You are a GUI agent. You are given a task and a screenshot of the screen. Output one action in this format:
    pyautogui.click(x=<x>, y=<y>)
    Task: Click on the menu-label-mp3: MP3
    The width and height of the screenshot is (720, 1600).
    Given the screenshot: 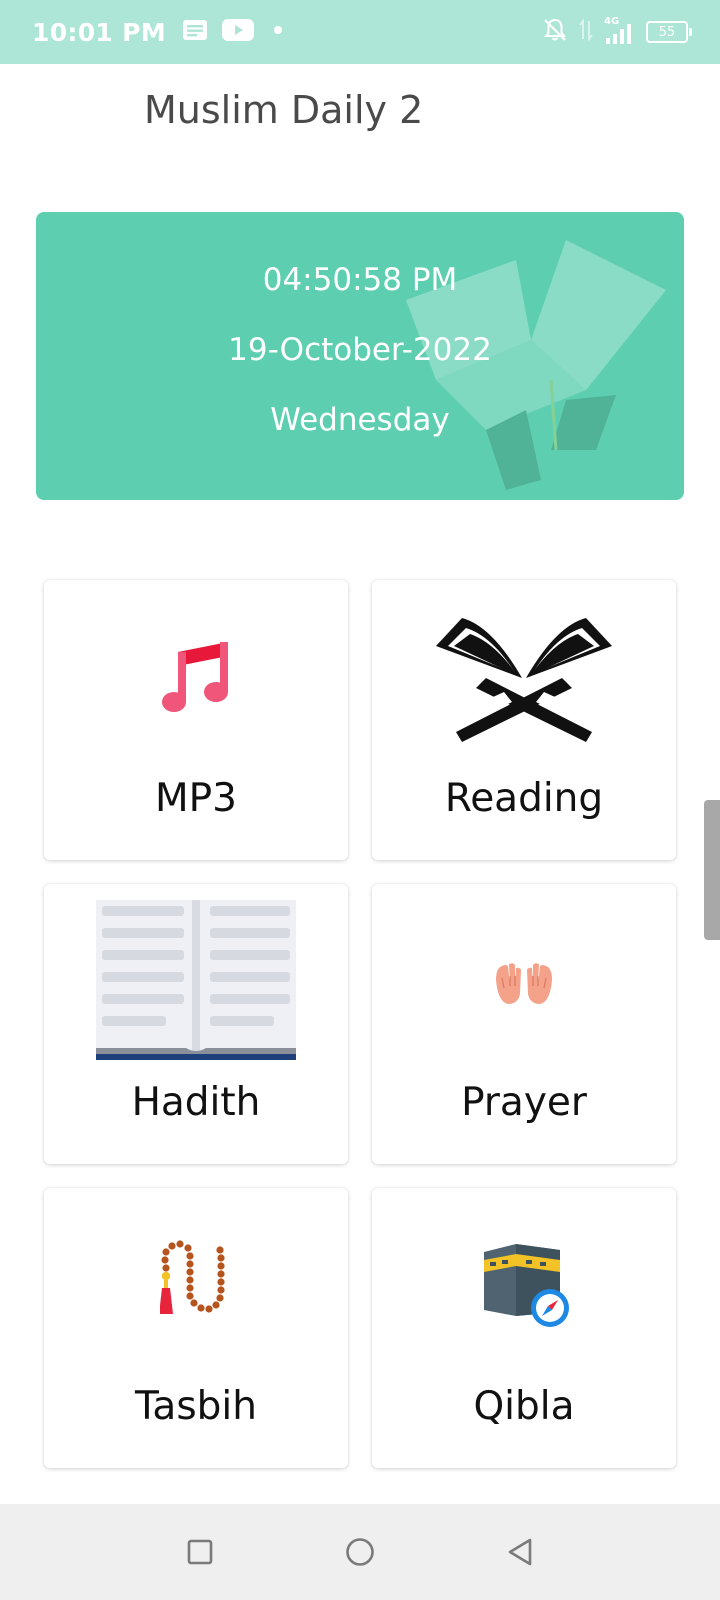 What is the action you would take?
    pyautogui.click(x=196, y=798)
    